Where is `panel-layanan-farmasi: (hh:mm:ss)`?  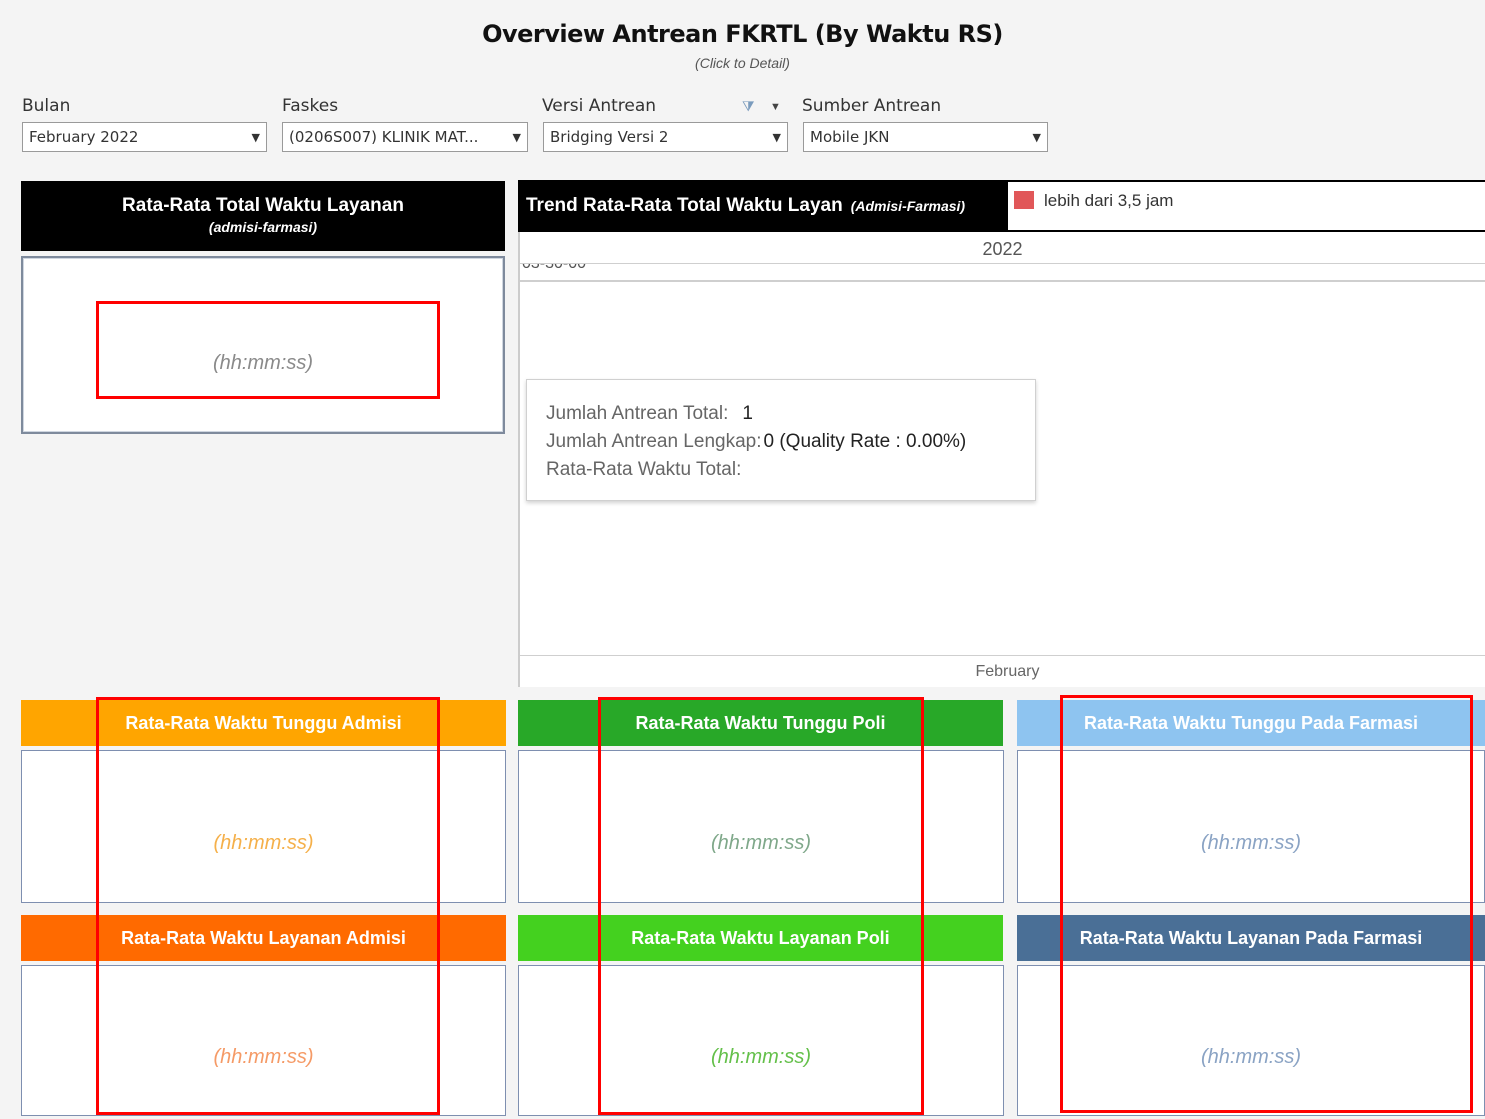
panel-layanan-farmasi: (hh:mm:ss) is located at coordinates (1251, 1040).